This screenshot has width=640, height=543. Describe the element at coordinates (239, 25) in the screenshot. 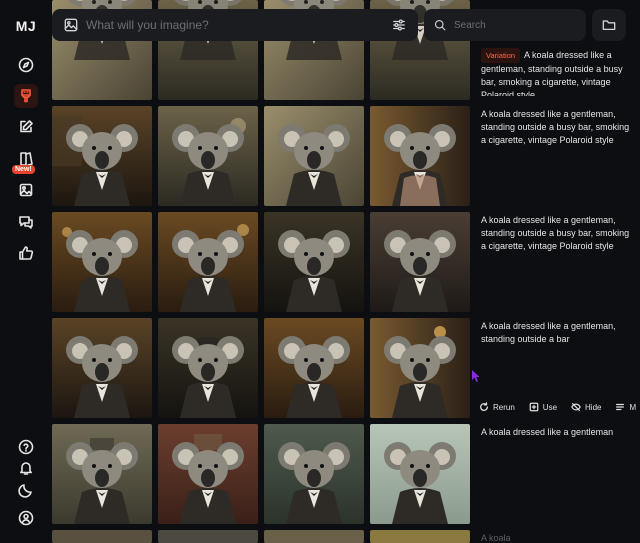

I see `prompt-input` at that location.